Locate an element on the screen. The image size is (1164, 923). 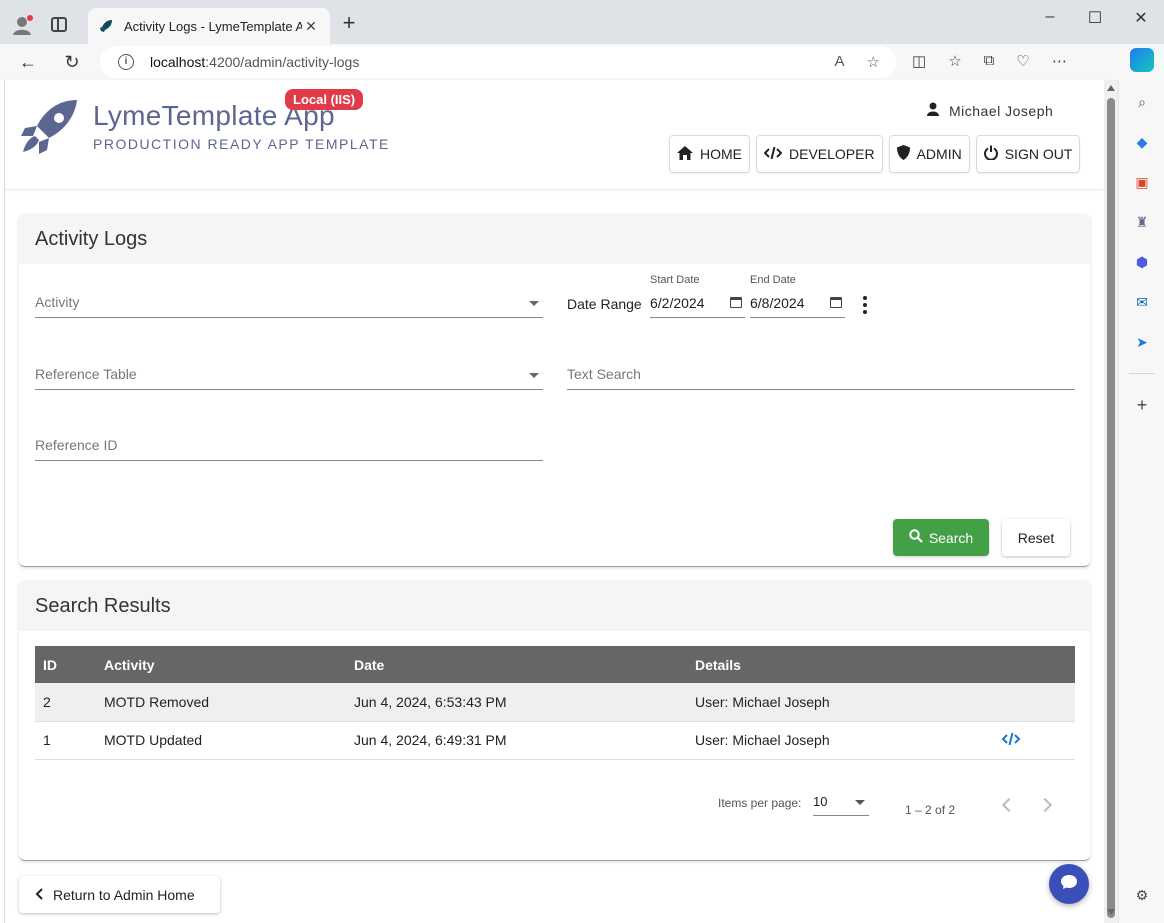
return-label: Return to Admin Home is located at coordinates (124, 894).